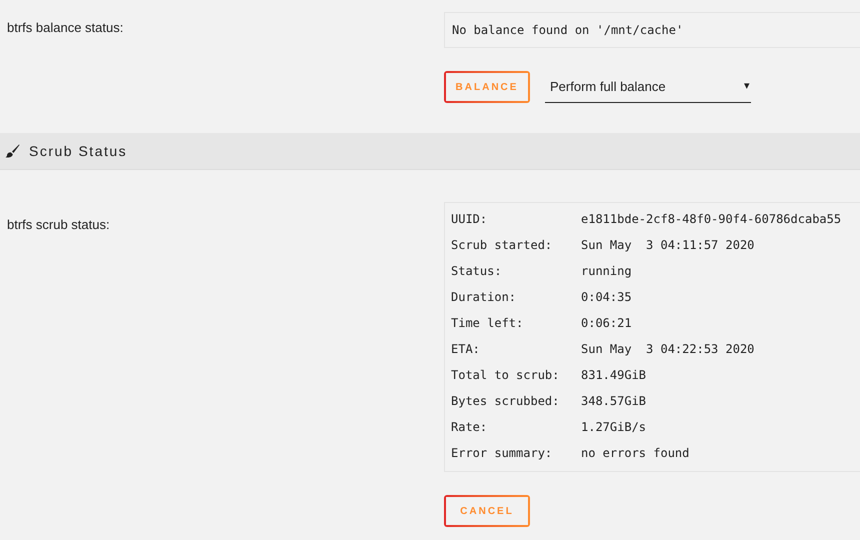 This screenshot has height=540, width=860. Describe the element at coordinates (469, 219) in the screenshot. I see `row-label: UUID:` at that location.